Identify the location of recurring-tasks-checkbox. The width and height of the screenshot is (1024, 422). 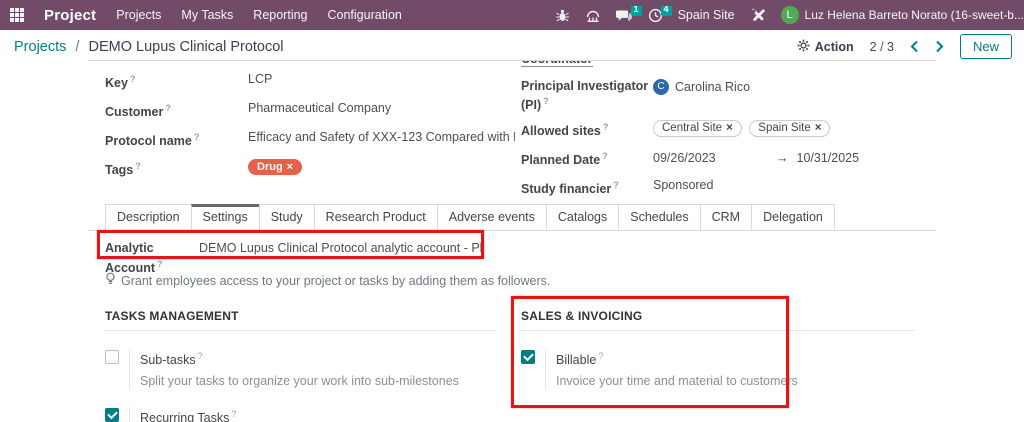
(112, 415).